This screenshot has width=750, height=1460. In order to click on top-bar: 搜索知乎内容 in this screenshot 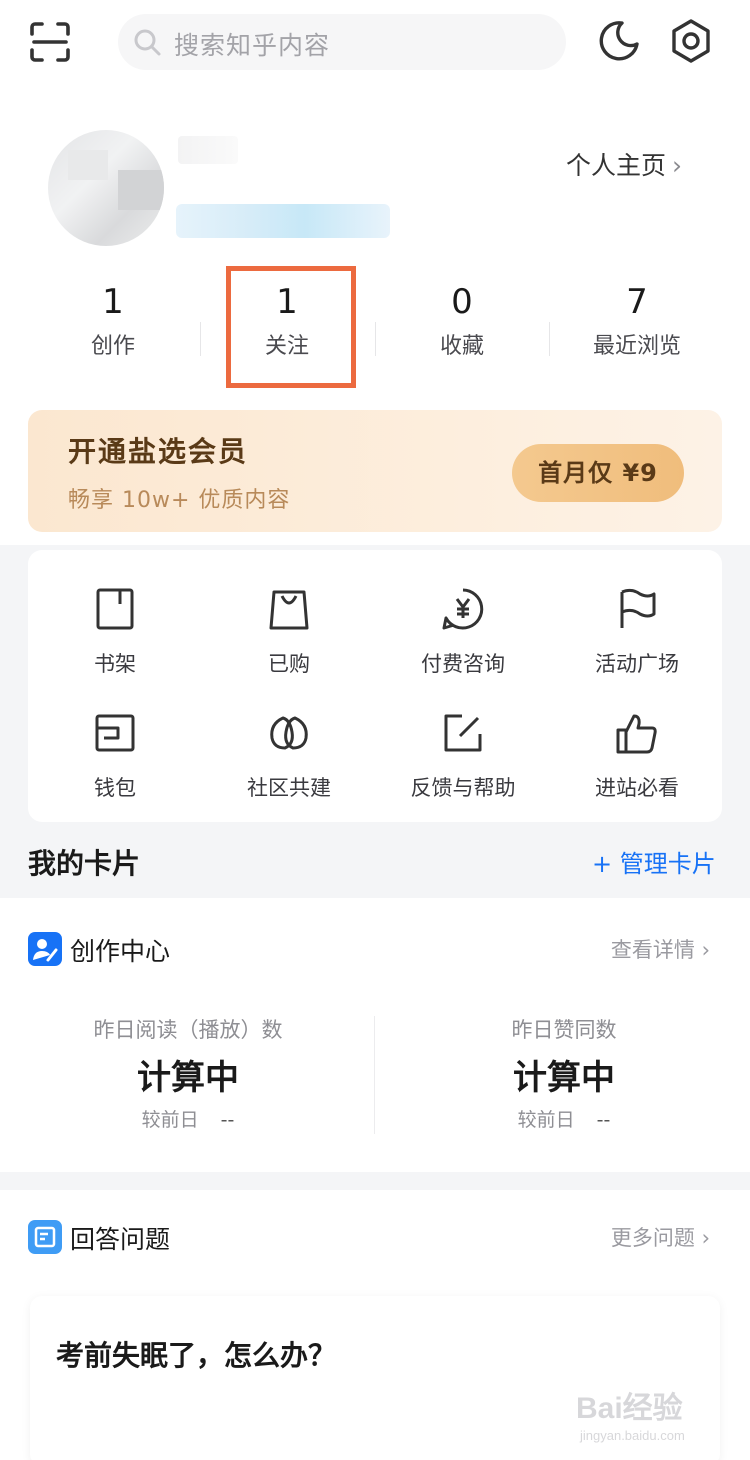, I will do `click(375, 45)`.